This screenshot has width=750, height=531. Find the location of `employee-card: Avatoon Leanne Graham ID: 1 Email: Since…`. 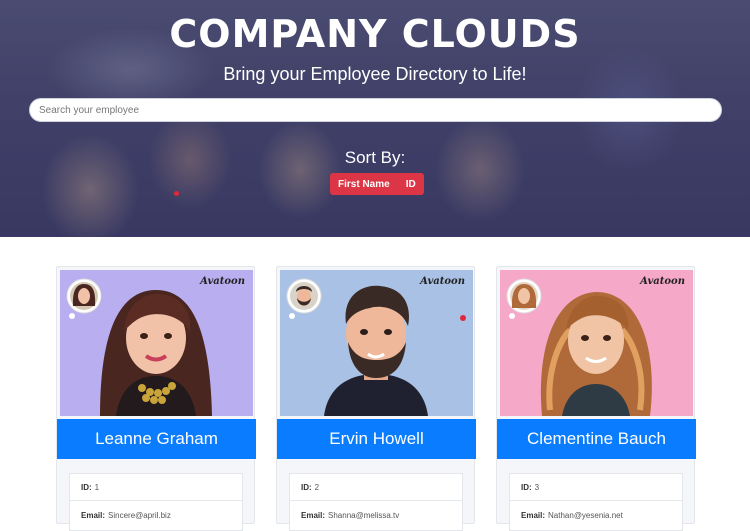

employee-card: Avatoon Leanne Graham ID: 1 Email: Since… is located at coordinates (156, 398).